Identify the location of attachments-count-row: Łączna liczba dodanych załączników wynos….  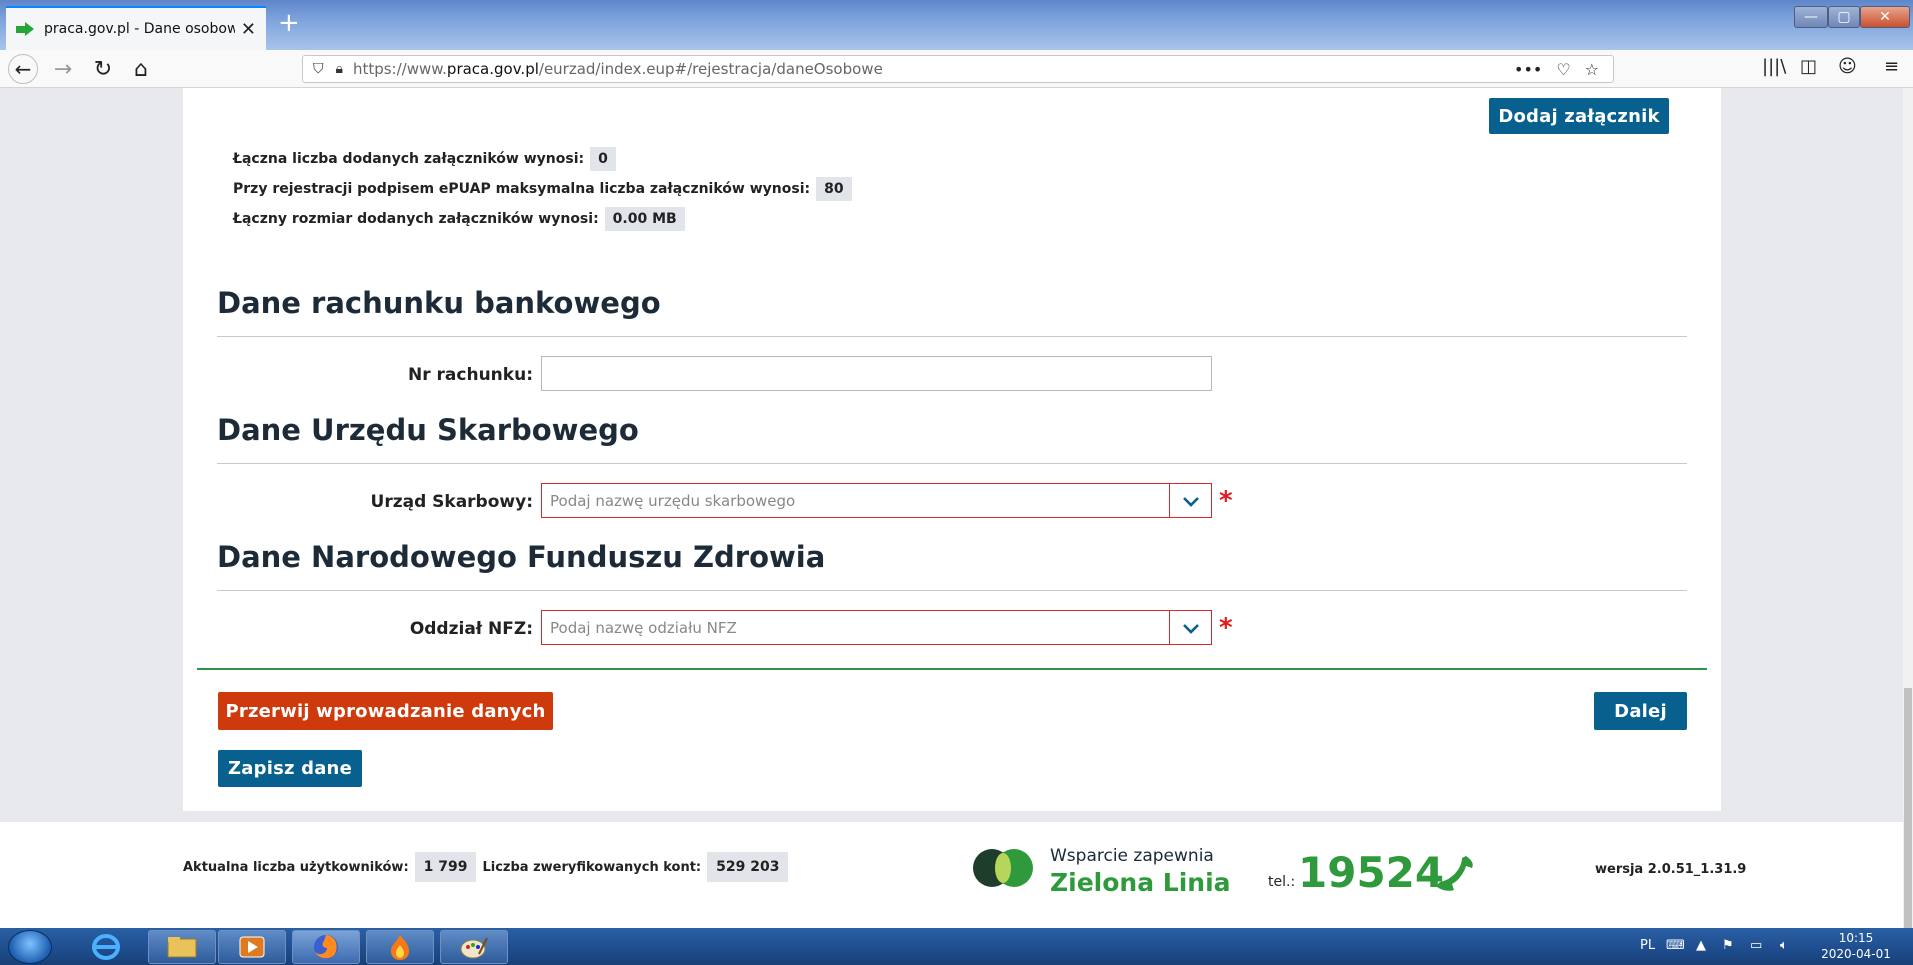
(424, 159).